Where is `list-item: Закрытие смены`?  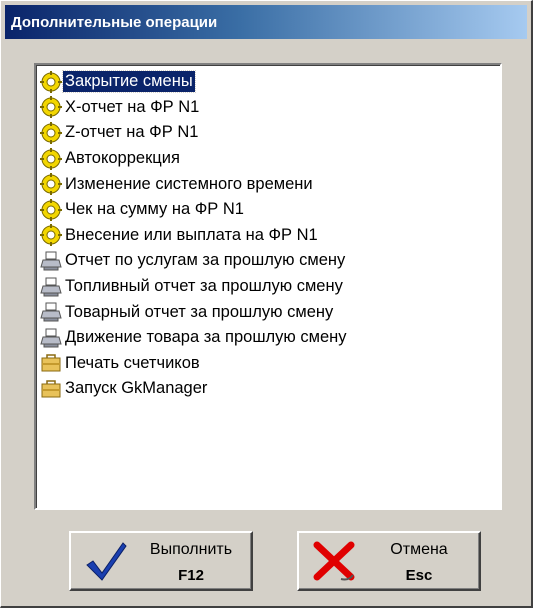 list-item: Закрытие смены is located at coordinates (268, 82).